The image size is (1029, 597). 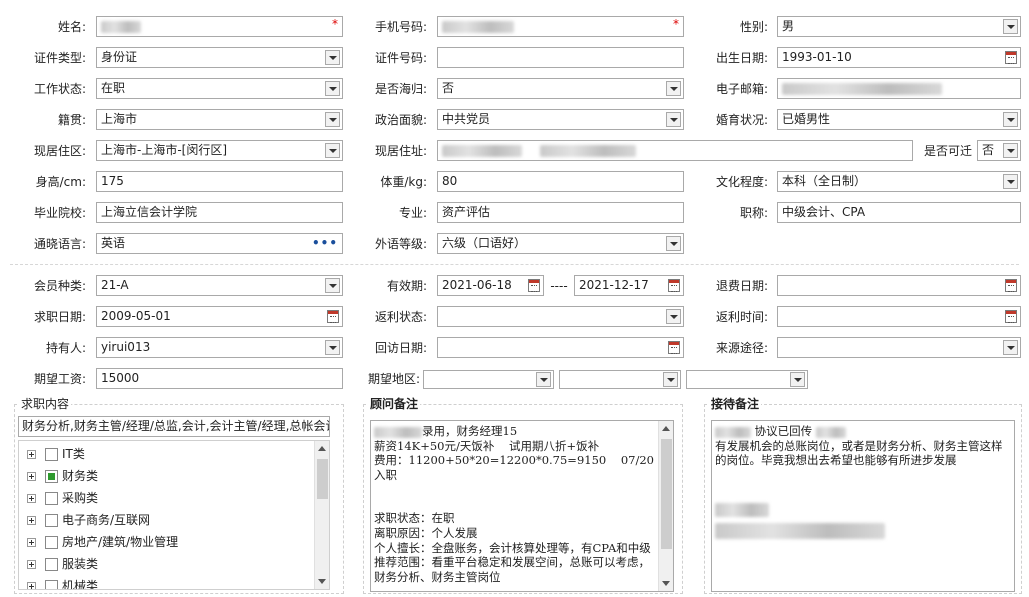 I want to click on salary-field: 15000, so click(x=219, y=378).